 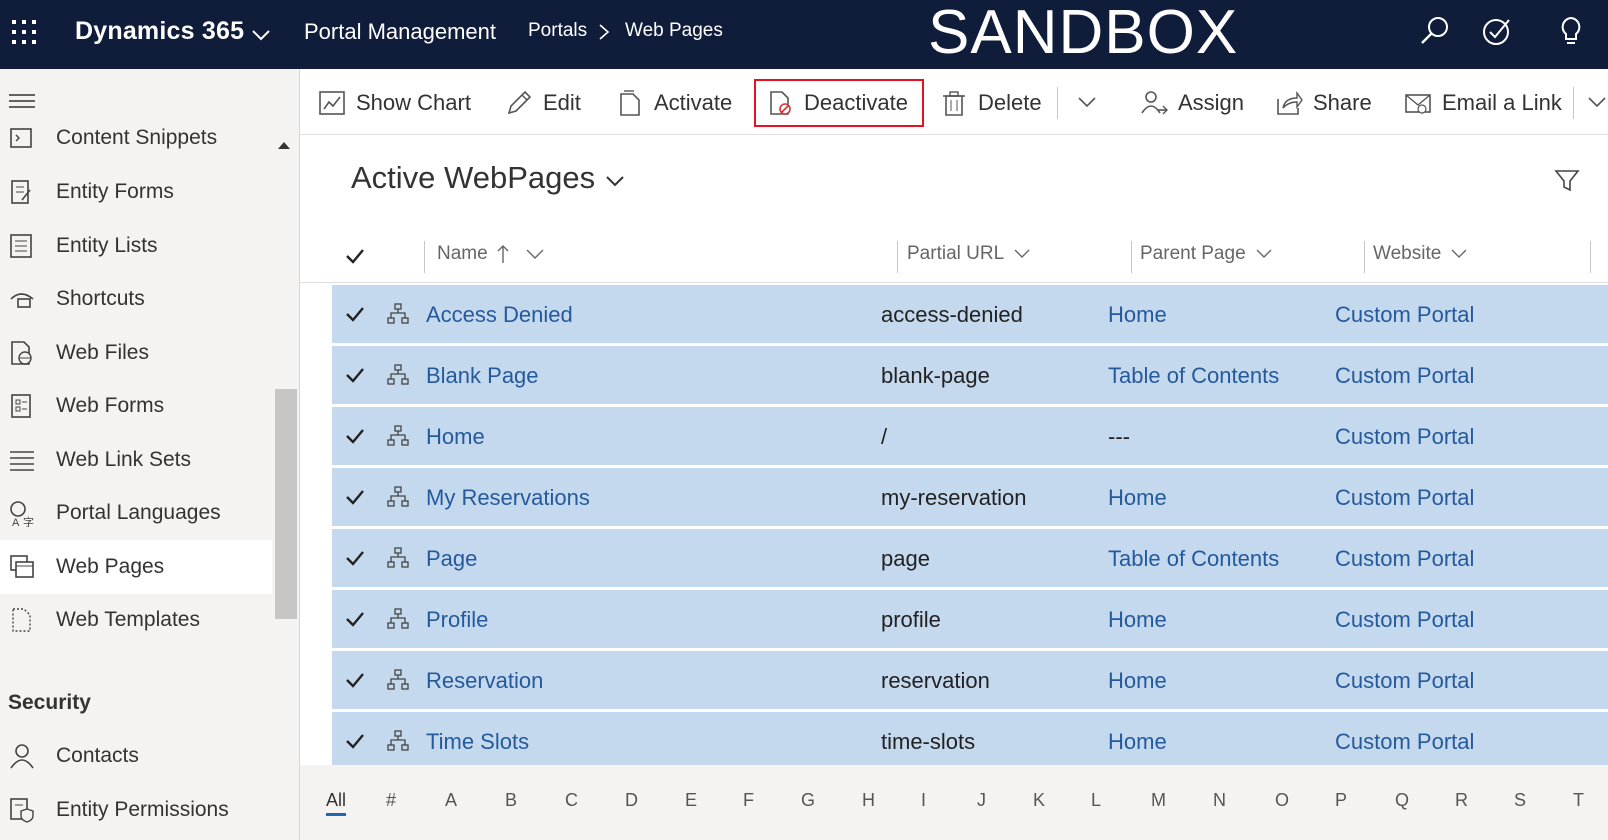 I want to click on cell-name: Home, so click(x=455, y=437).